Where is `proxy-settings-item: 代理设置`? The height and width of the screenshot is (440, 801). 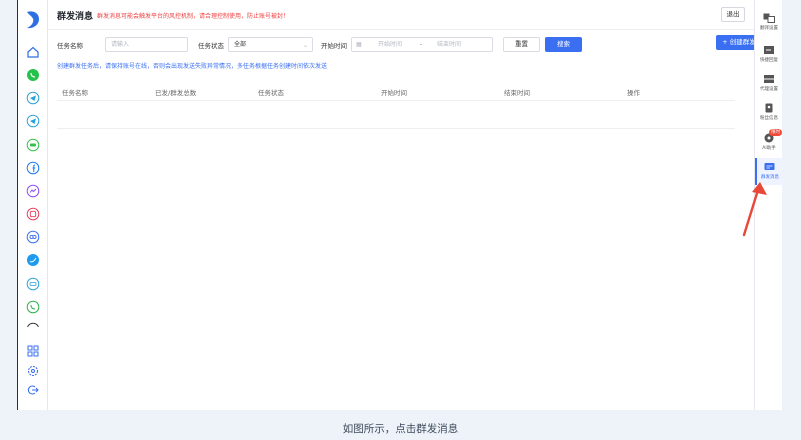 proxy-settings-item: 代理设置 is located at coordinates (769, 88).